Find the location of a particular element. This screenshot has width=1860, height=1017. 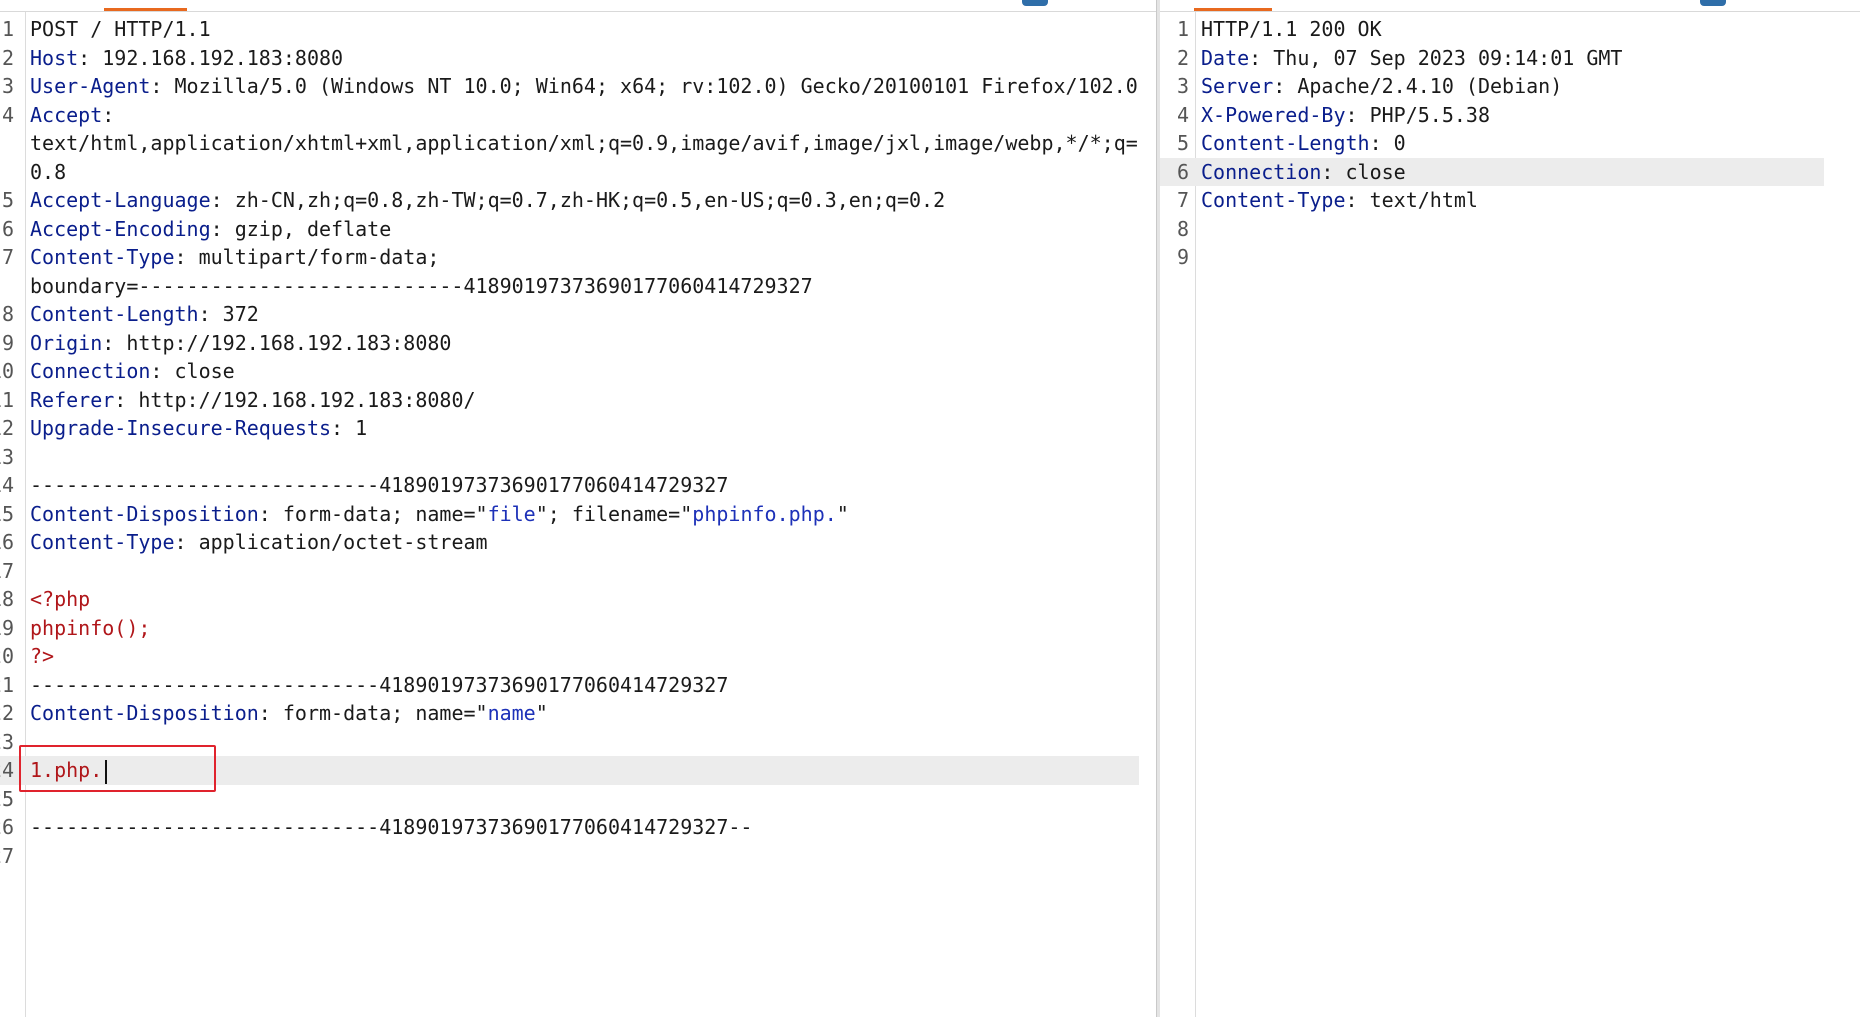

request-line: 9 Origin: http://192.168.192.183:8080 is located at coordinates (578, 343).